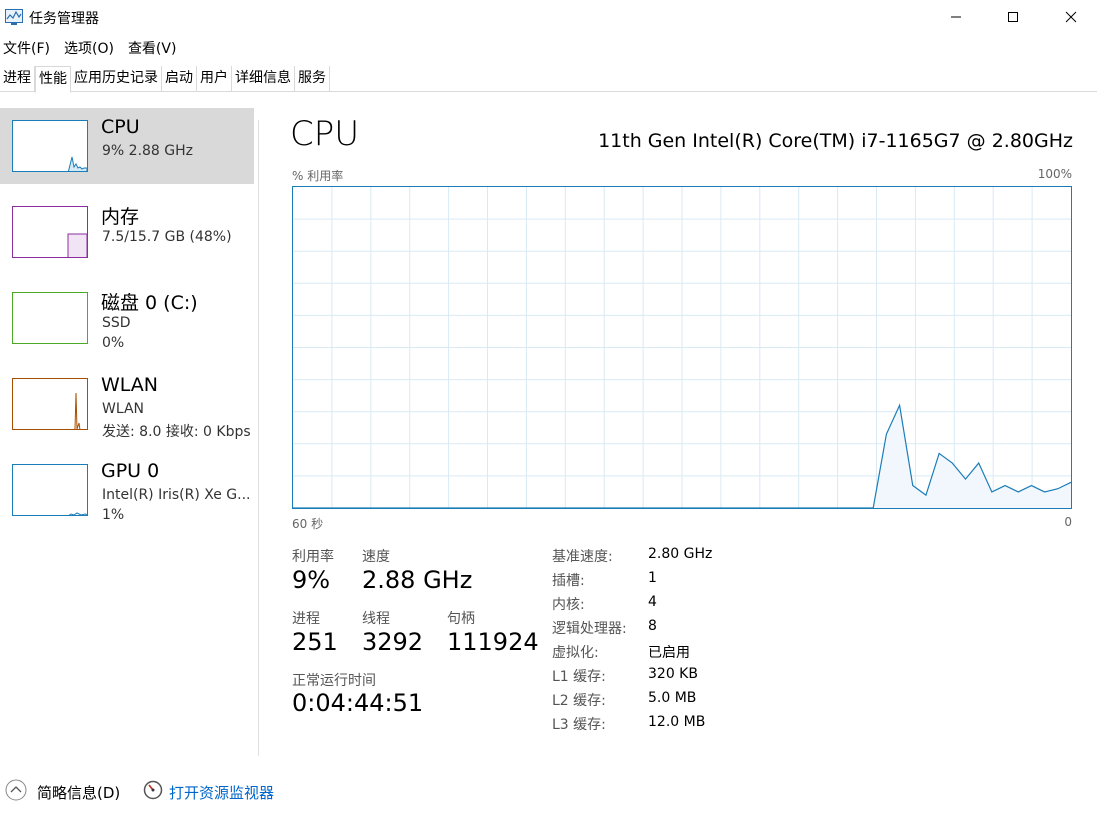  Describe the element at coordinates (318, 176) in the screenshot. I see `y-axis-label: % 利用率` at that location.